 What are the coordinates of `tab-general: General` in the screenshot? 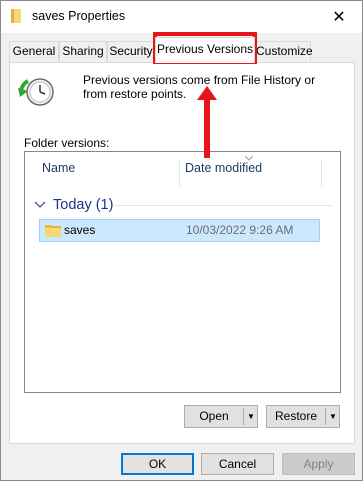 It's located at (34, 51).